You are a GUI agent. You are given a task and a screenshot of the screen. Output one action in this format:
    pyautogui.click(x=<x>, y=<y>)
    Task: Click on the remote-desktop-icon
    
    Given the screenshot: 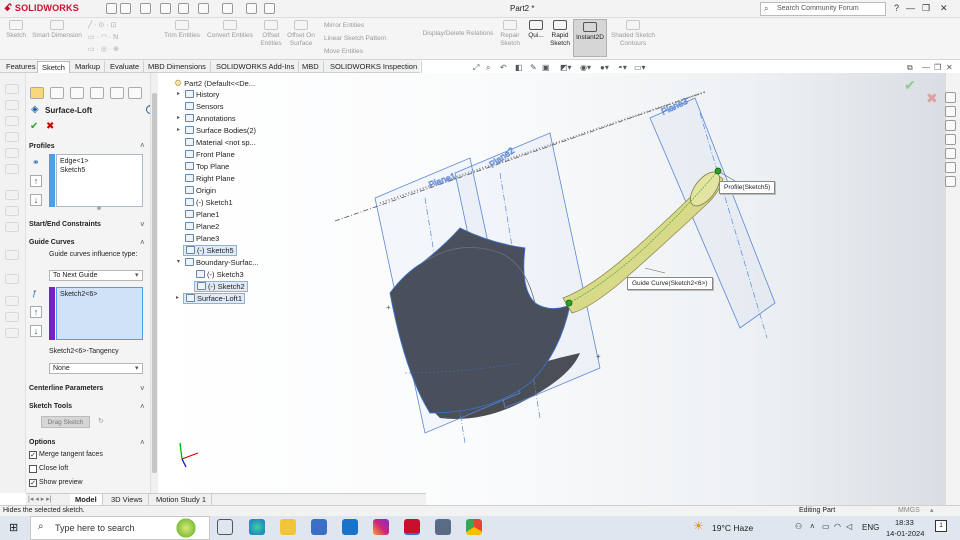 What is the action you would take?
    pyautogui.click(x=443, y=527)
    